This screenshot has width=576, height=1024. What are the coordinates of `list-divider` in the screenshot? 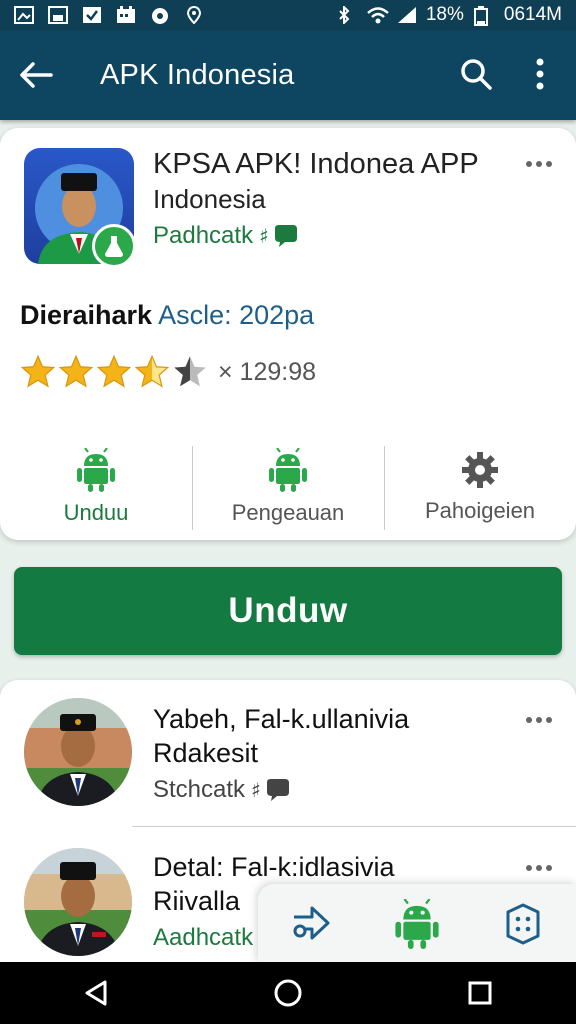 It's located at (354, 826).